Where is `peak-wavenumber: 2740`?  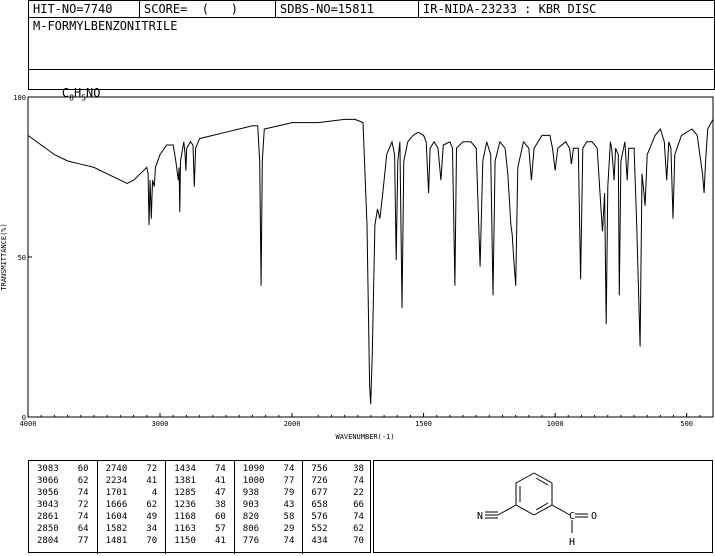 peak-wavenumber: 2740 is located at coordinates (116, 469).